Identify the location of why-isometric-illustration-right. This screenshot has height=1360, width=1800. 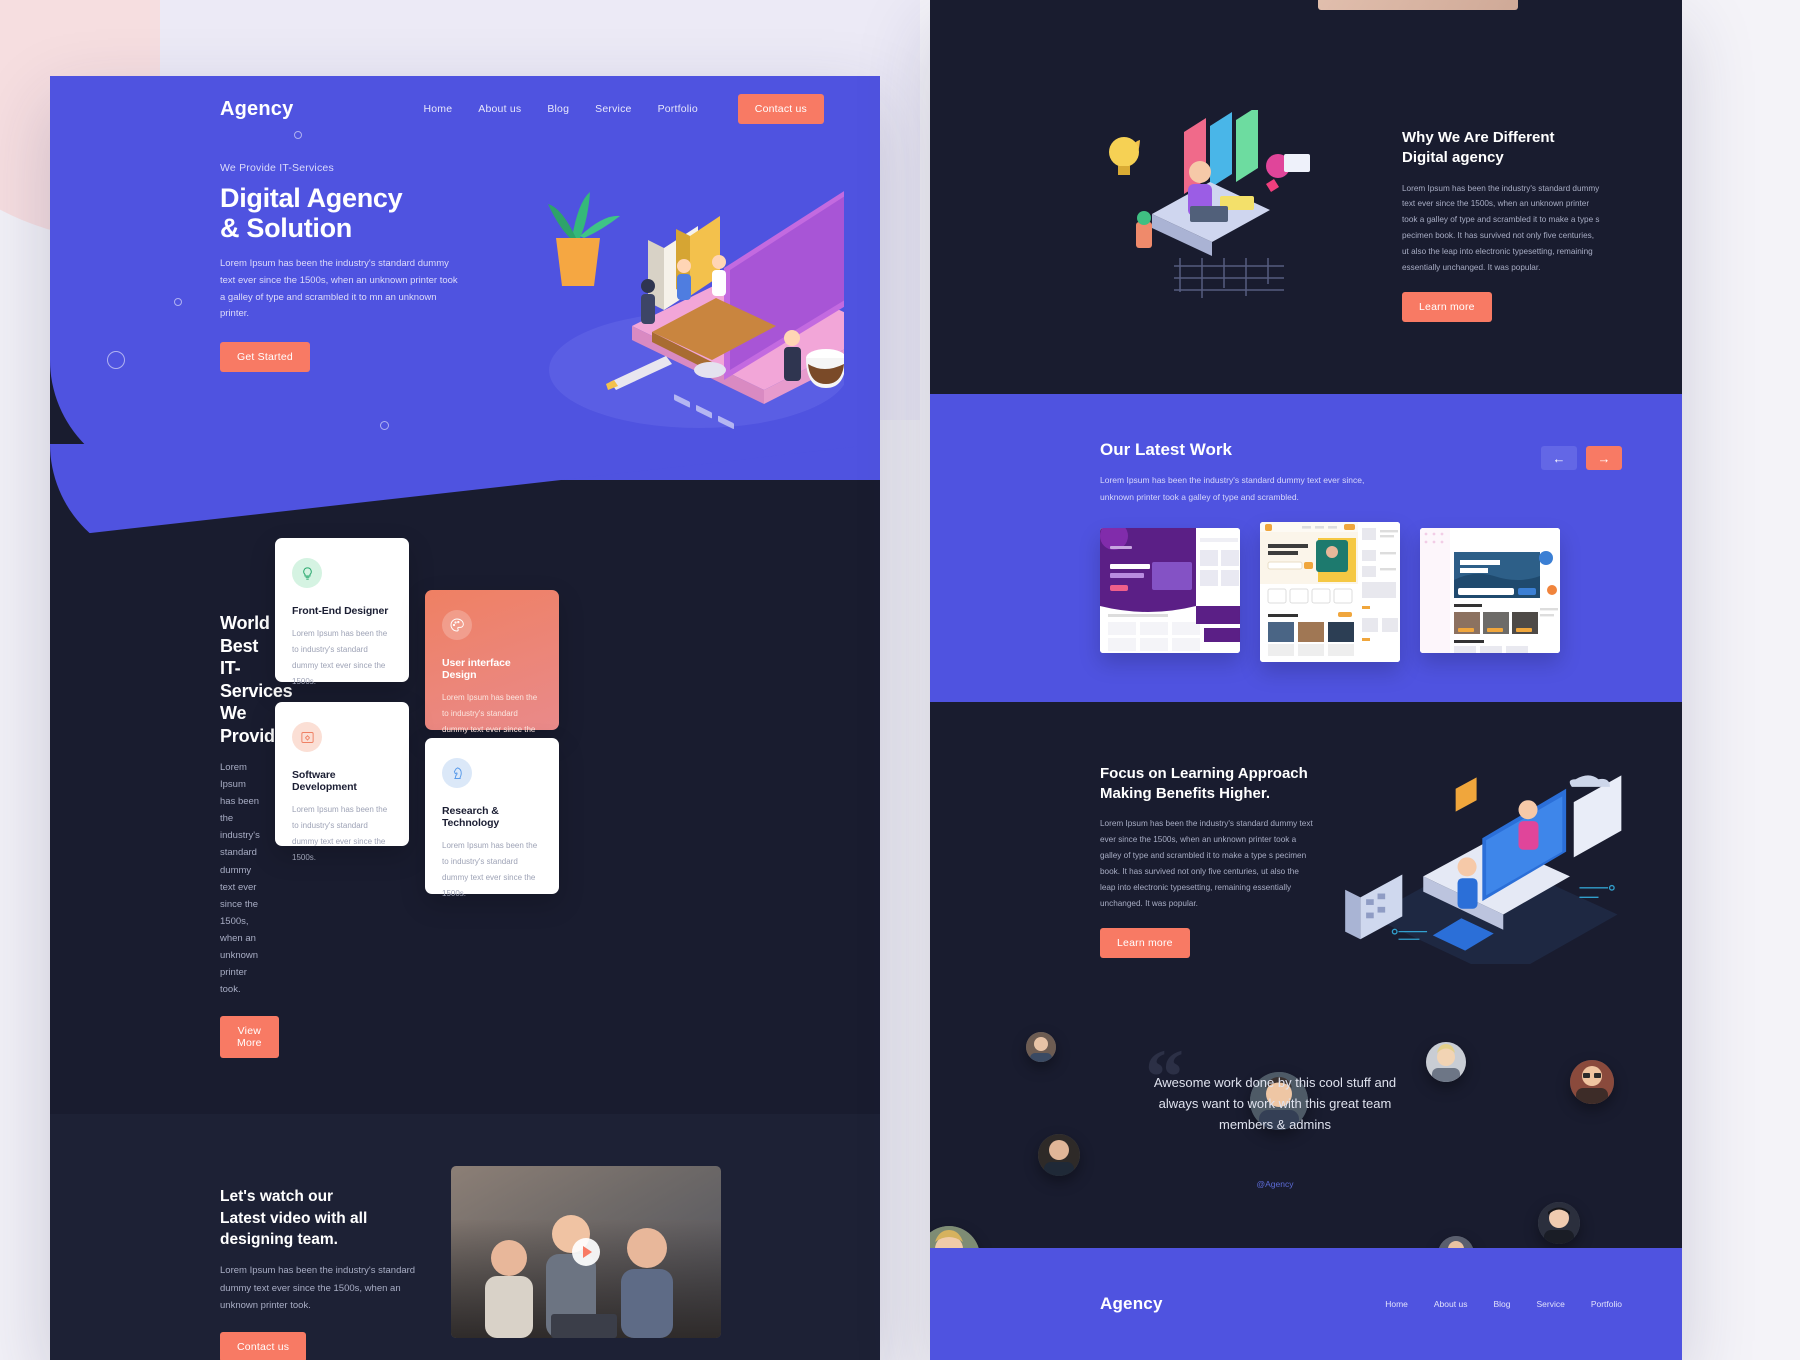
(1209, 204).